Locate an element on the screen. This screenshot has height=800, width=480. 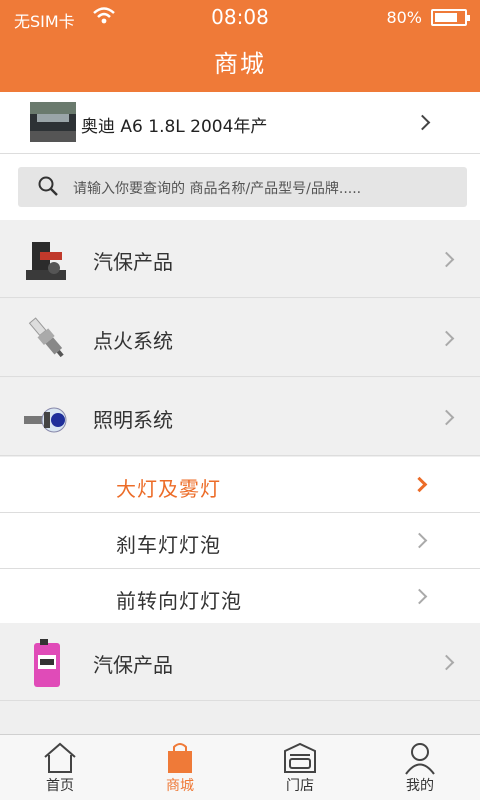
vehicle-selector: 奥迪 A6 1.8L 2004年产 is located at coordinates (240, 123).